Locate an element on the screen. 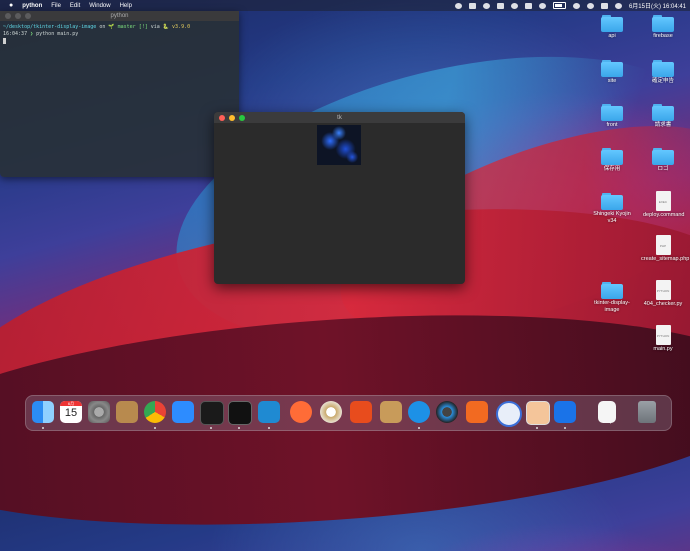 This screenshot has height=551, width=690. terminal-title: python is located at coordinates (119, 16).